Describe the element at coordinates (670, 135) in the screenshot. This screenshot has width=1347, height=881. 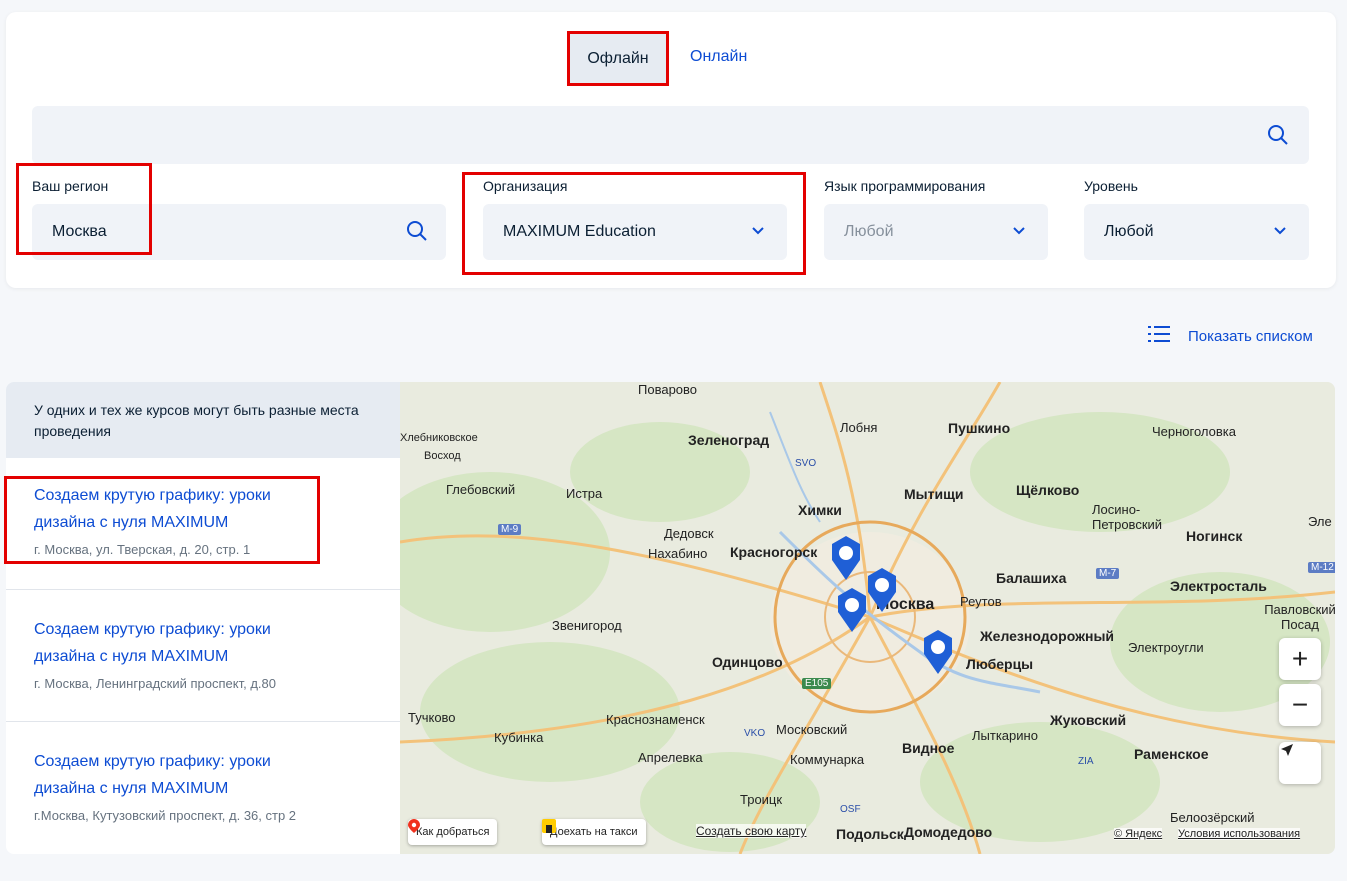
I see `search-input` at that location.